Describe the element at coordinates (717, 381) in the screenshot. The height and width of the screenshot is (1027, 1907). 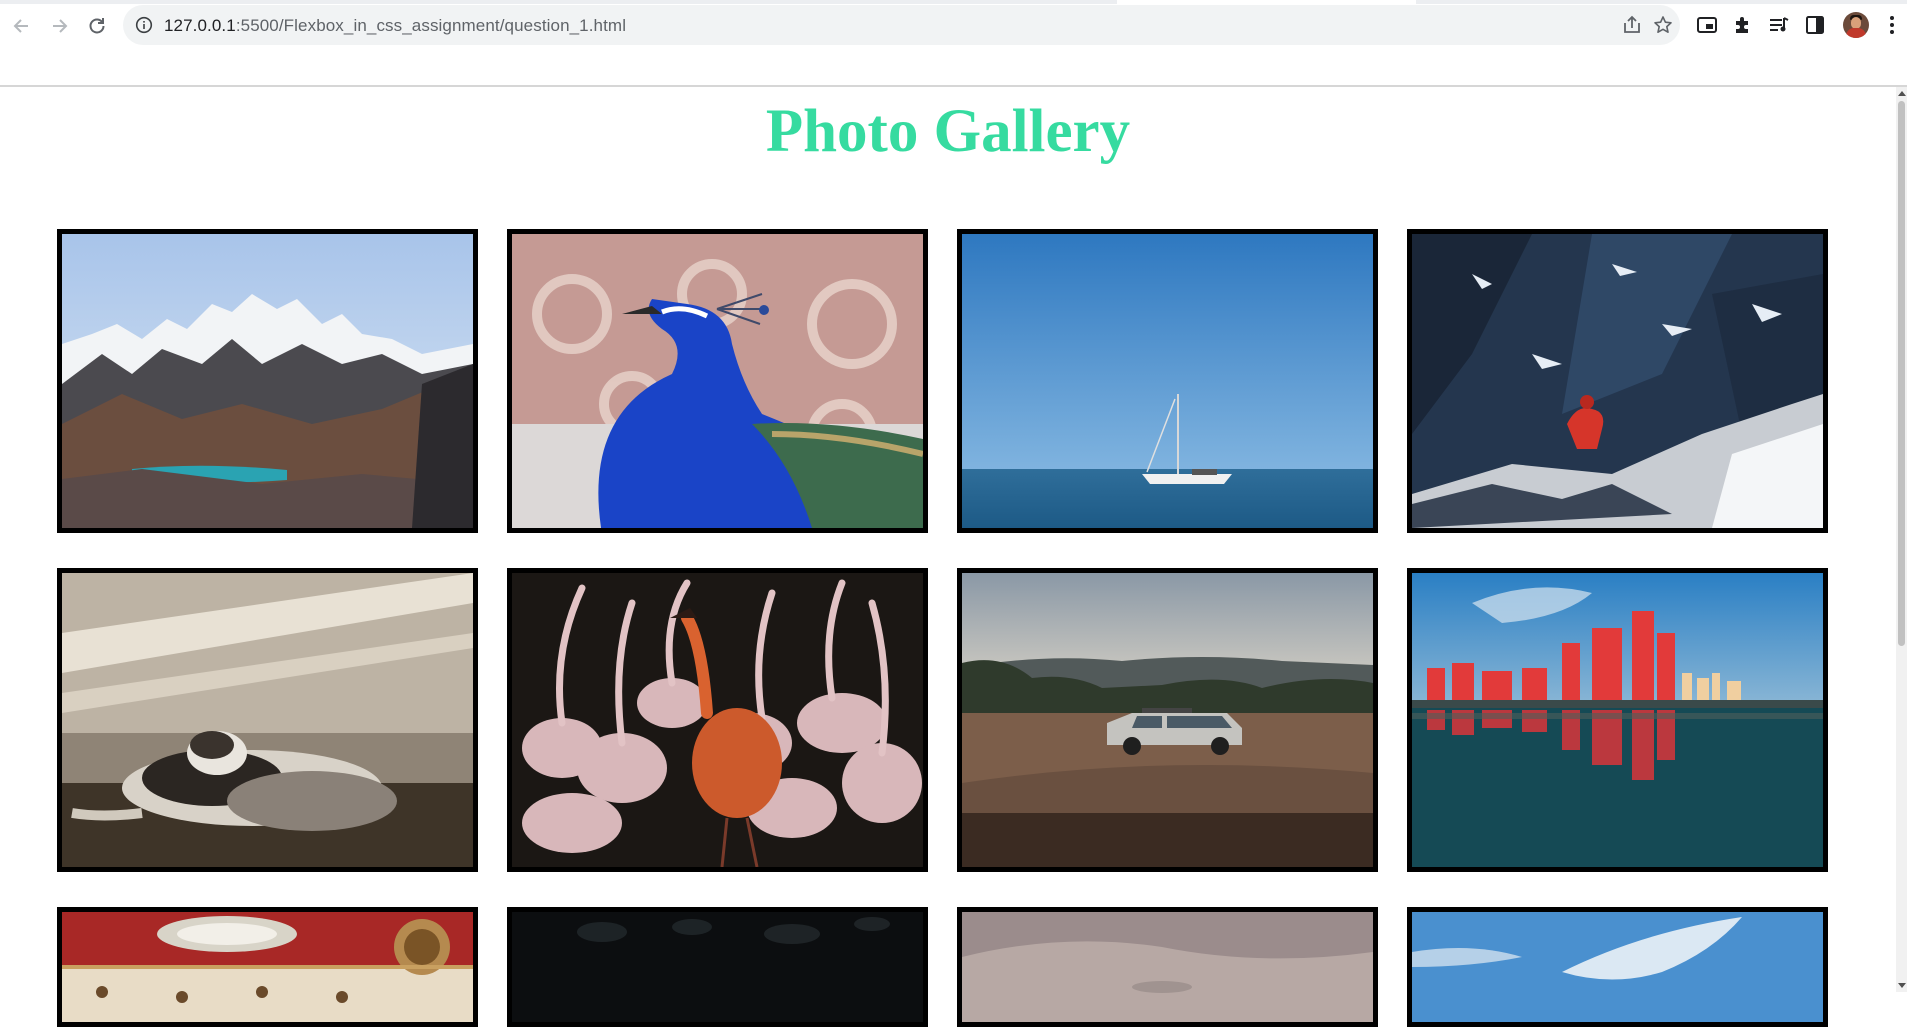
I see `gallery-image-peacock` at that location.